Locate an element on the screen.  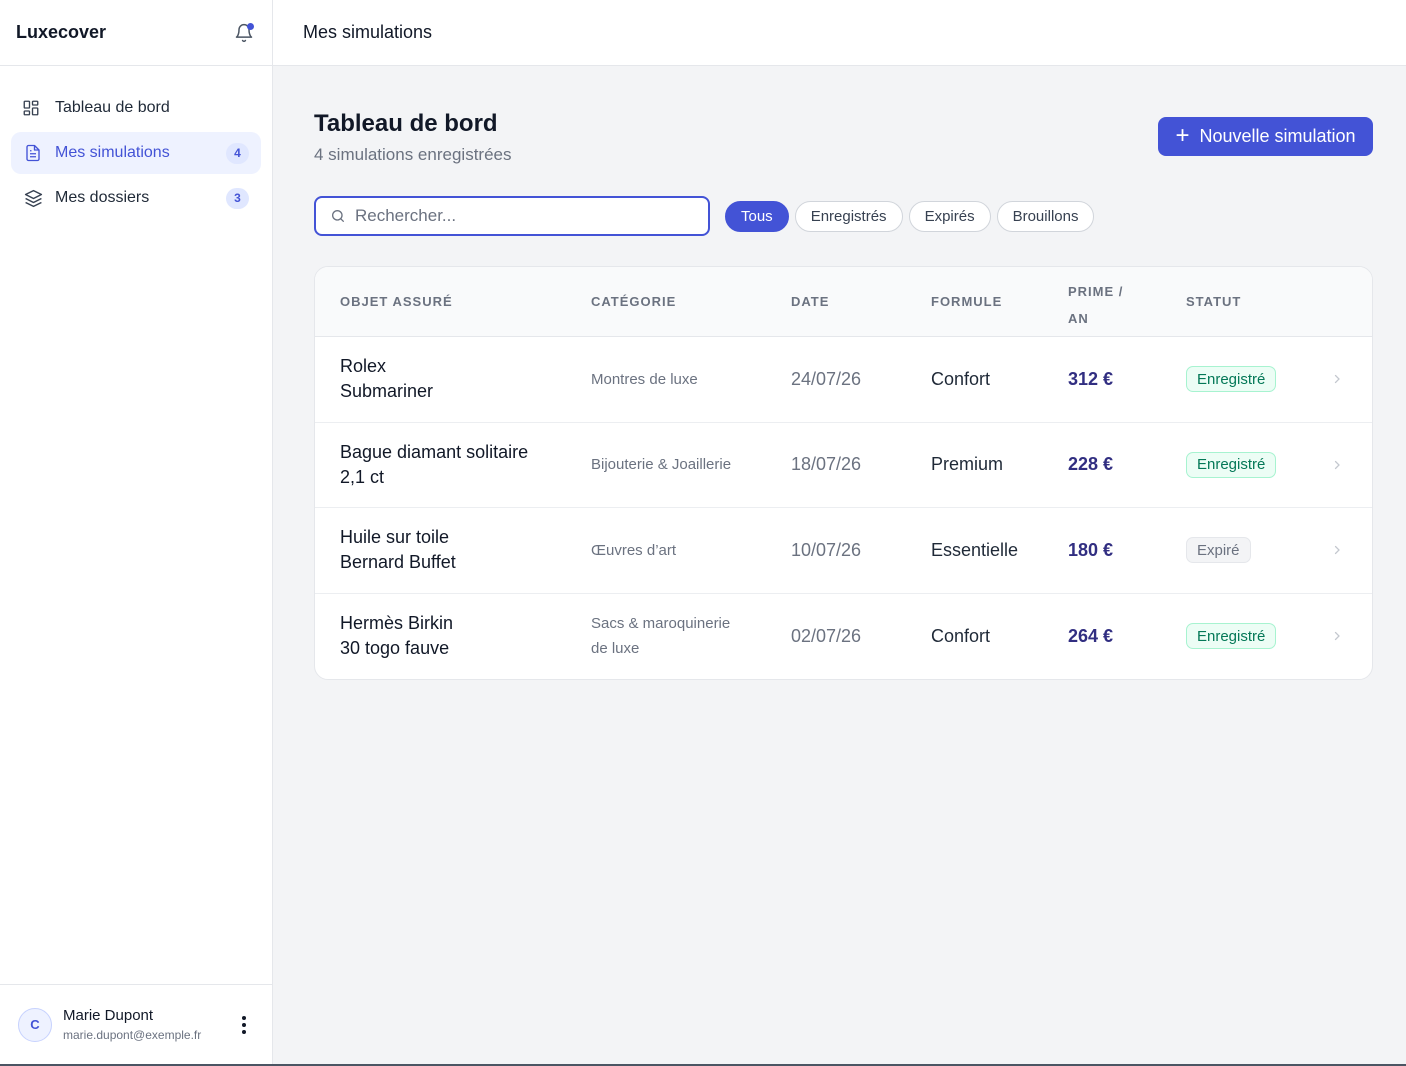
category-text-line2: de luxe is located at coordinates (615, 649).